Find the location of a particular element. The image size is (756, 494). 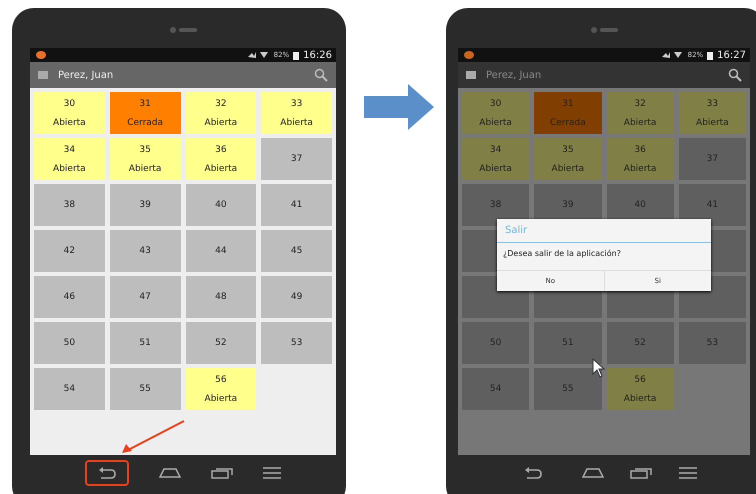

seat-tile: 55 is located at coordinates (145, 389).